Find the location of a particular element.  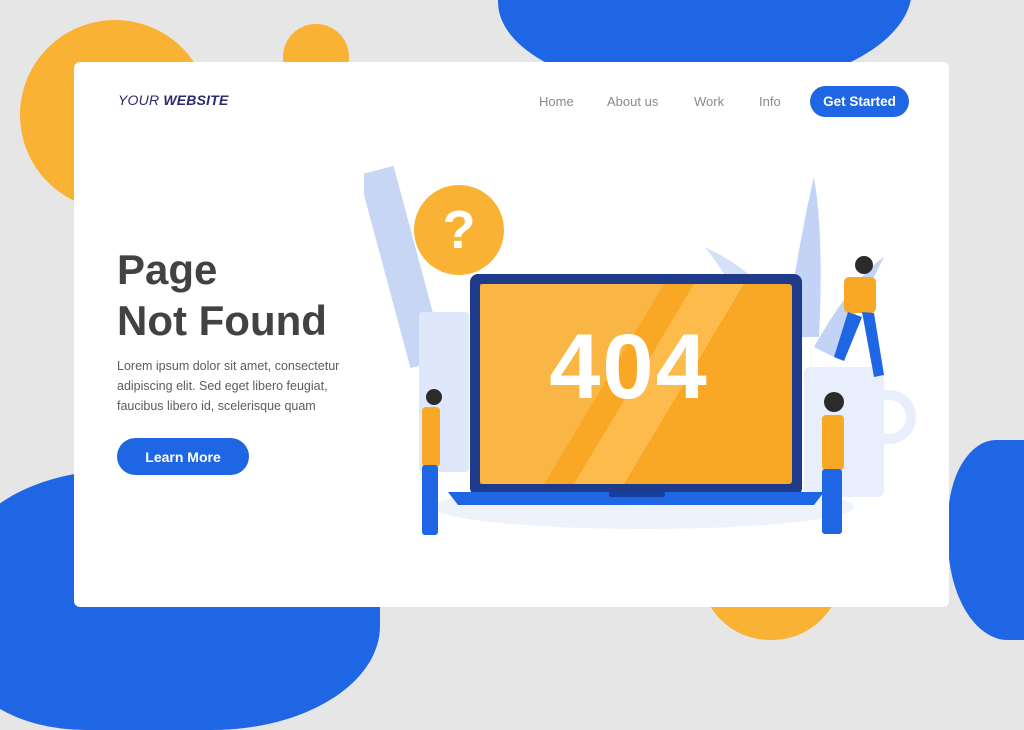

nav-about-us: About us is located at coordinates (632, 101).